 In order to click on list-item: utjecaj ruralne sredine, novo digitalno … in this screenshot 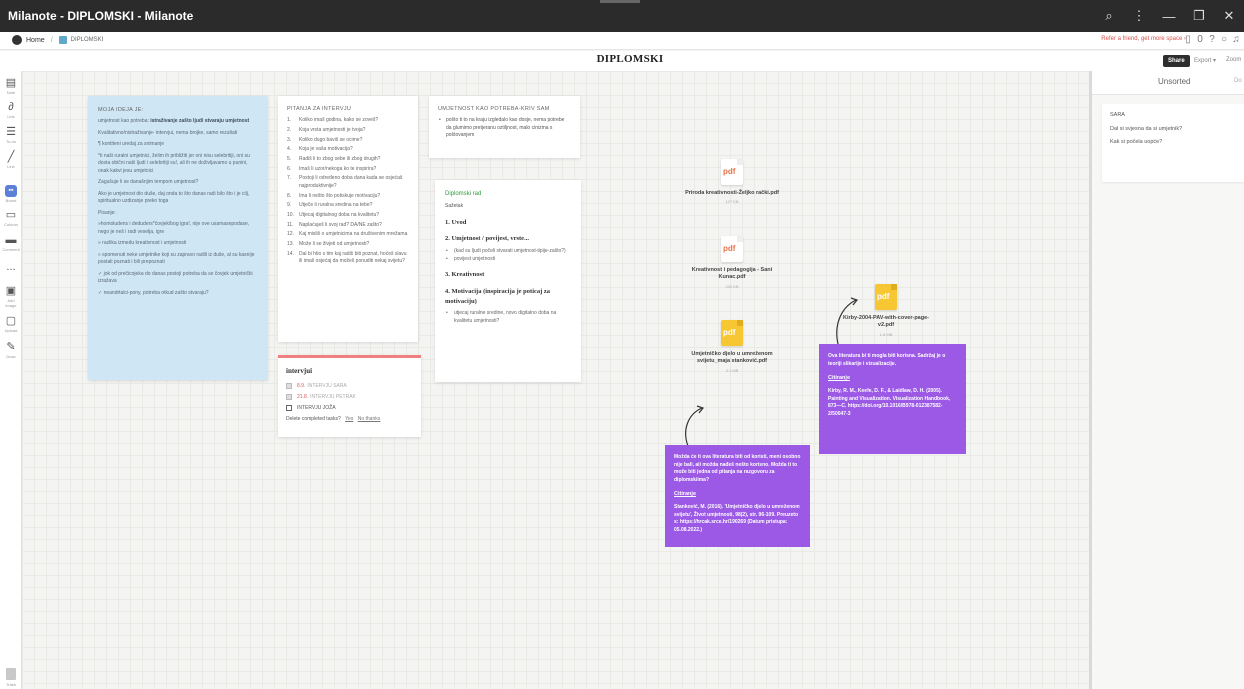, I will do `click(508, 317)`.